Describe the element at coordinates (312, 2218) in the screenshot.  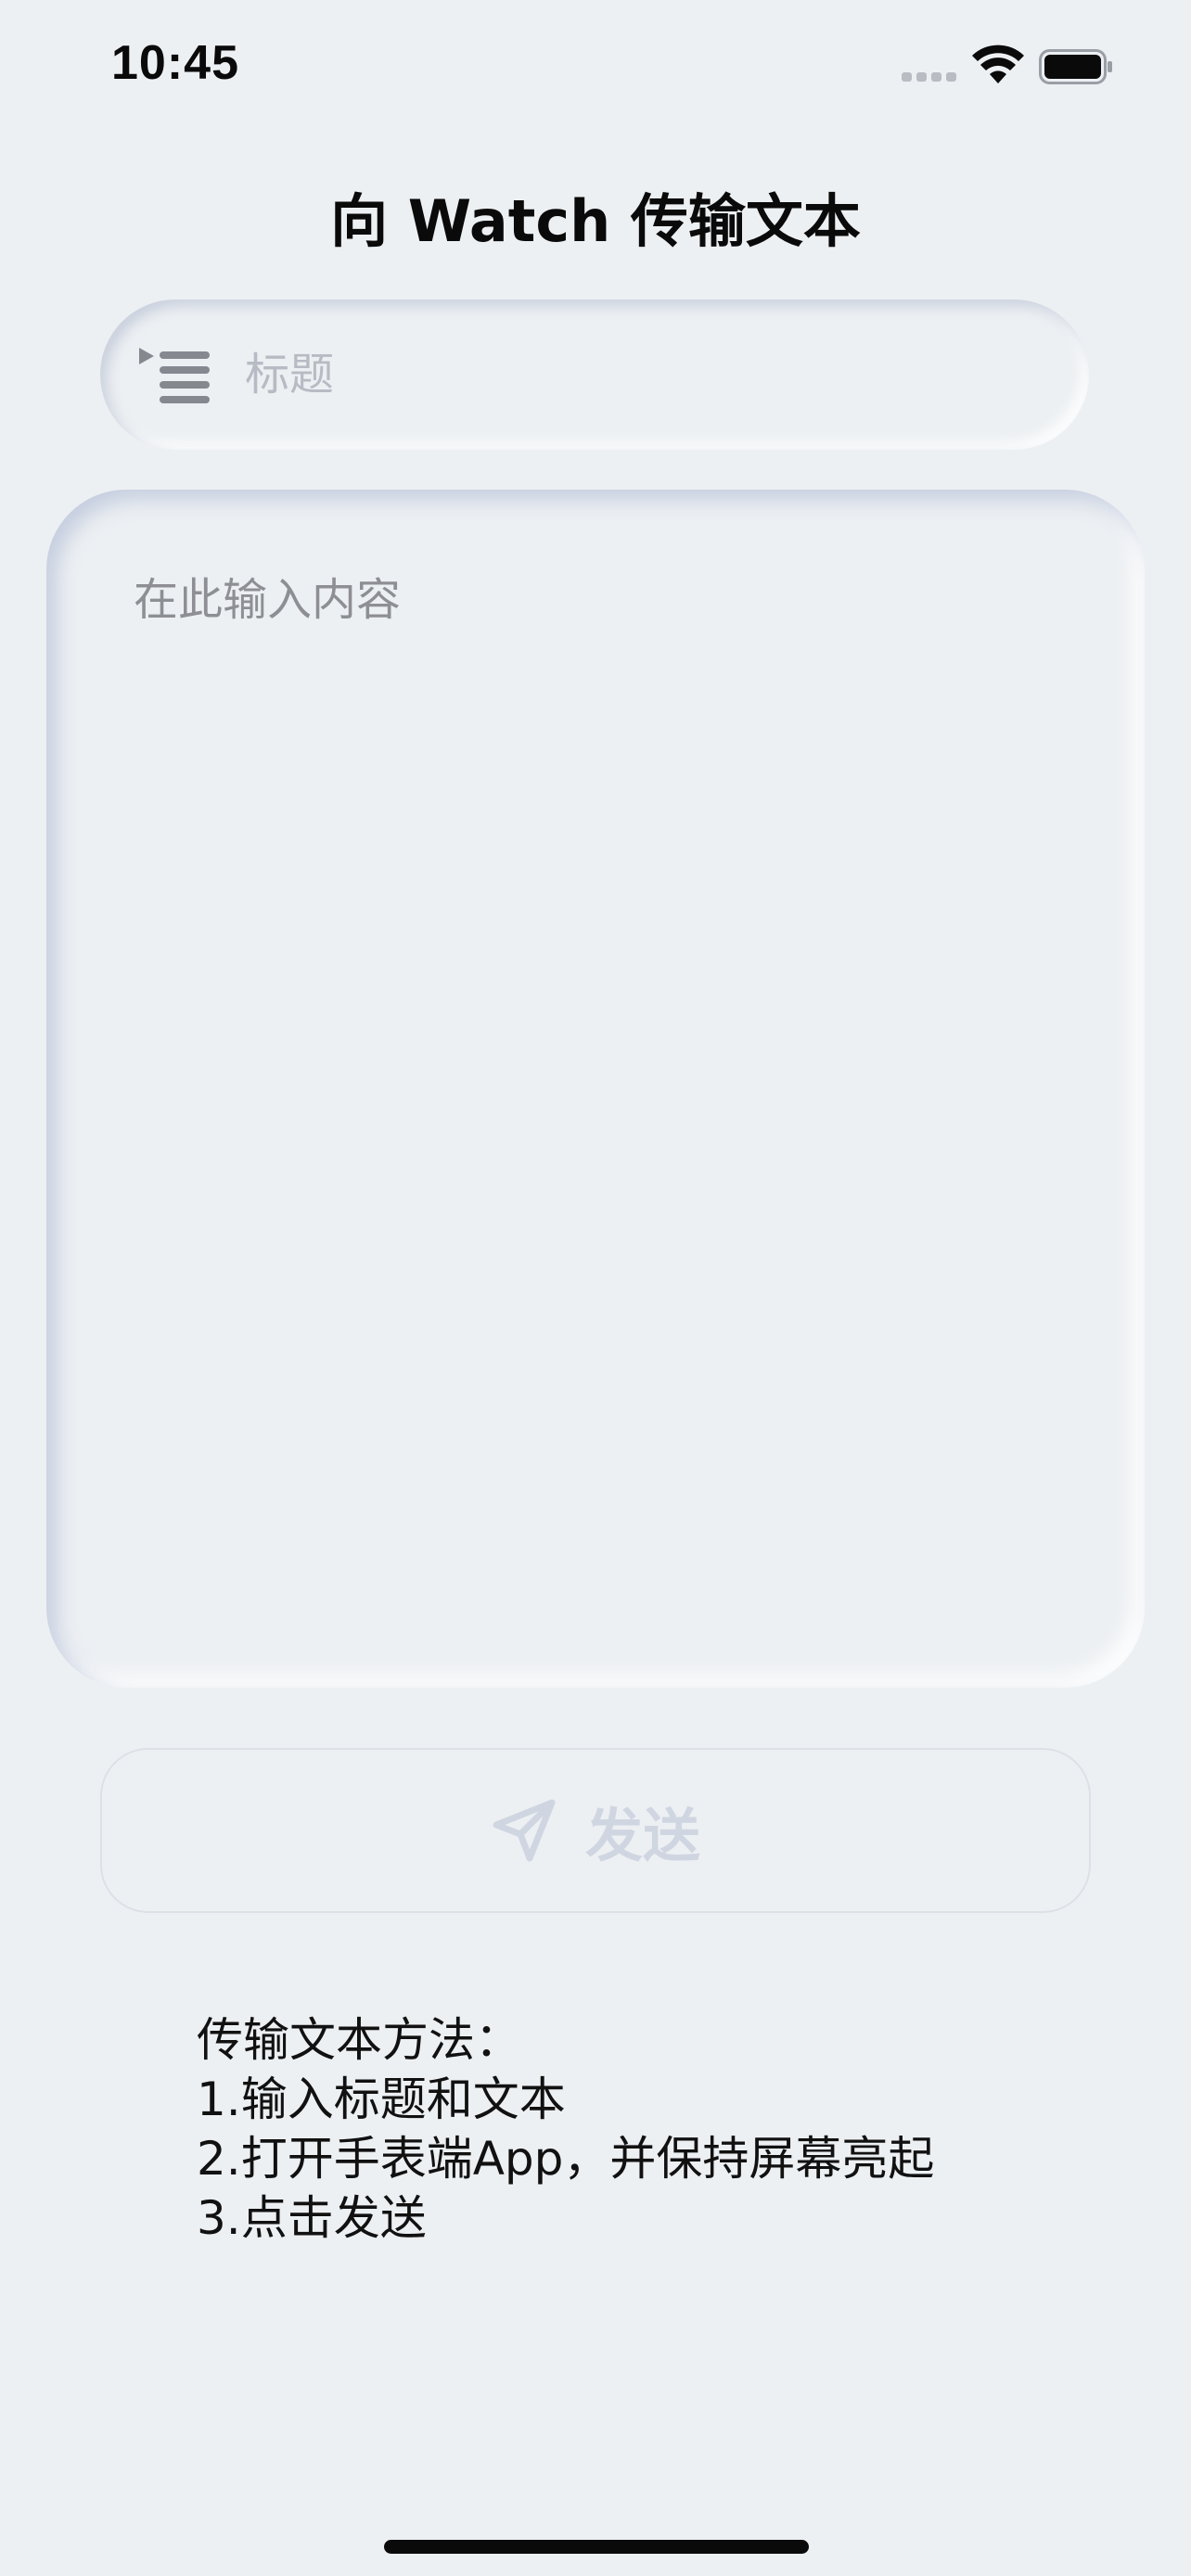
I see `instructions-step: 3.点击发送` at that location.